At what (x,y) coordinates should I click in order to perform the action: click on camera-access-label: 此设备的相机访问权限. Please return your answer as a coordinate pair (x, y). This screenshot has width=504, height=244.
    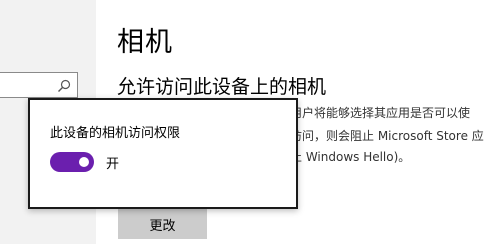
    Looking at the image, I should click on (115, 133).